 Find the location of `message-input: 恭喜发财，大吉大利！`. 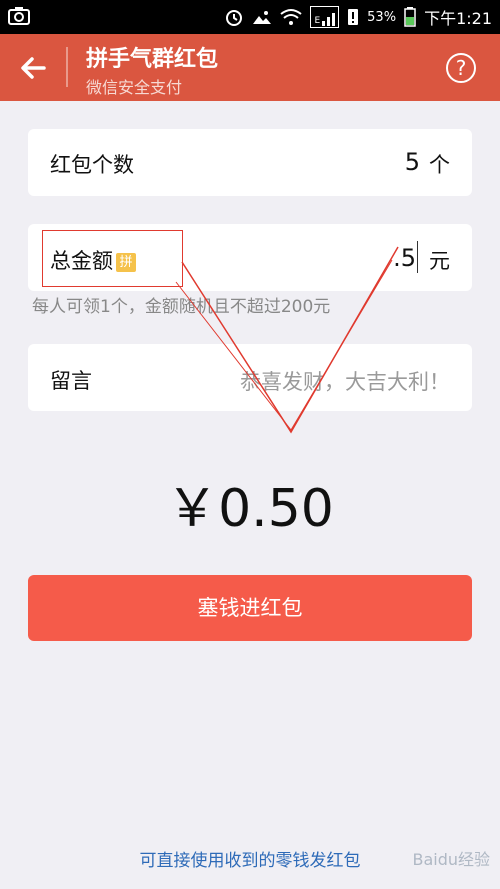

message-input: 恭喜发财，大吉大利！ is located at coordinates (345, 381).